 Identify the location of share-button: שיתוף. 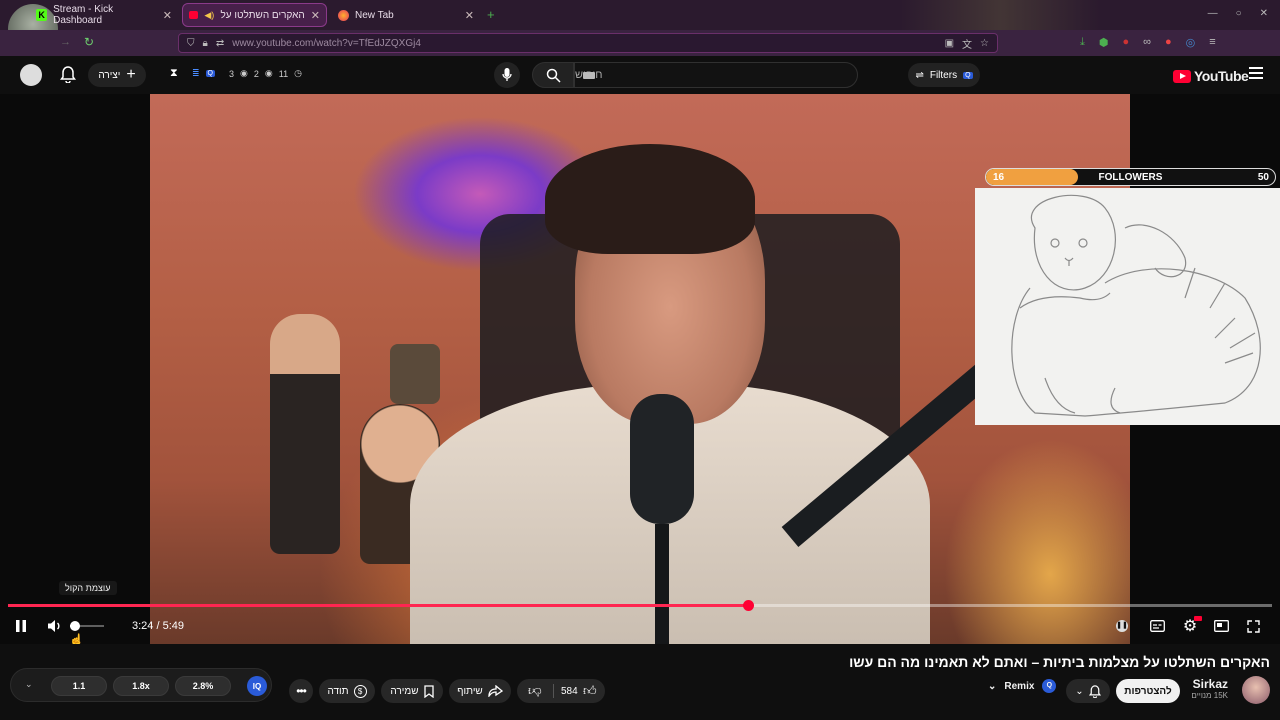
(480, 691).